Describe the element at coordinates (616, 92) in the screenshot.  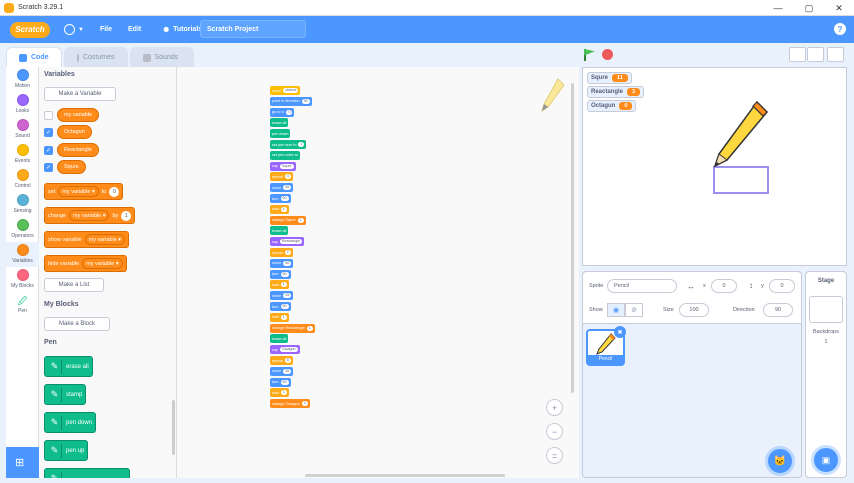
I see `variable-monitor-reactangle: Reactangle 3` at that location.